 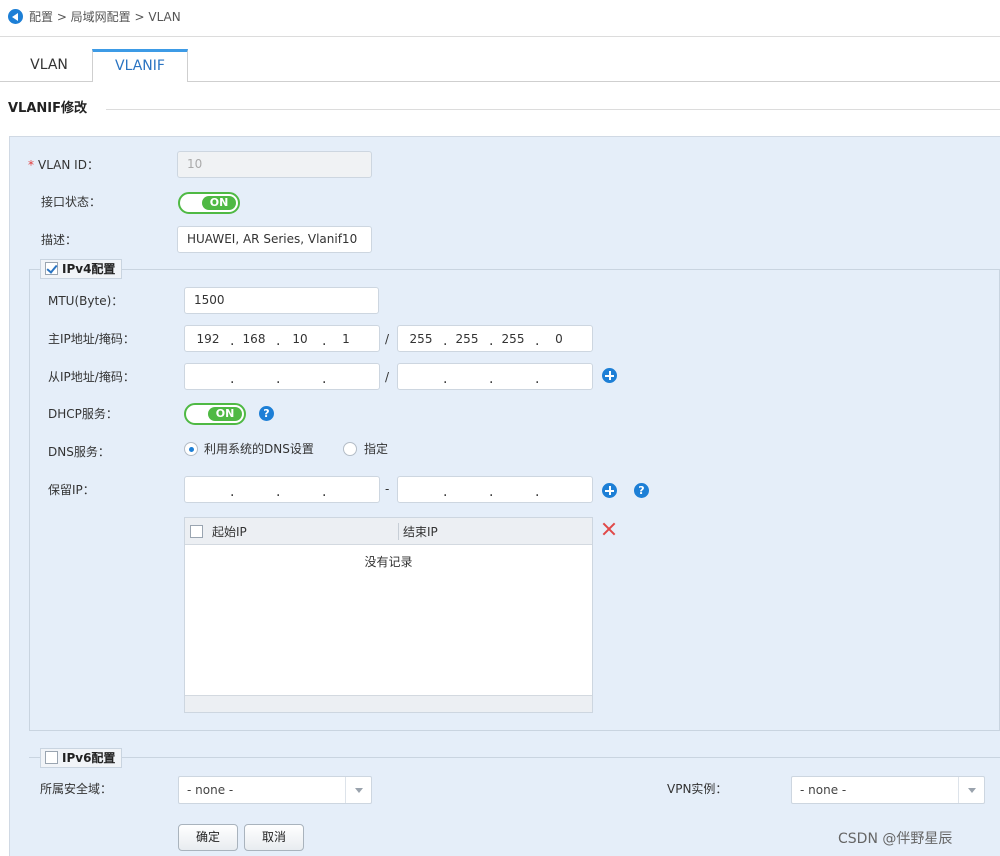 I want to click on ok-button: 确定, so click(x=208, y=837).